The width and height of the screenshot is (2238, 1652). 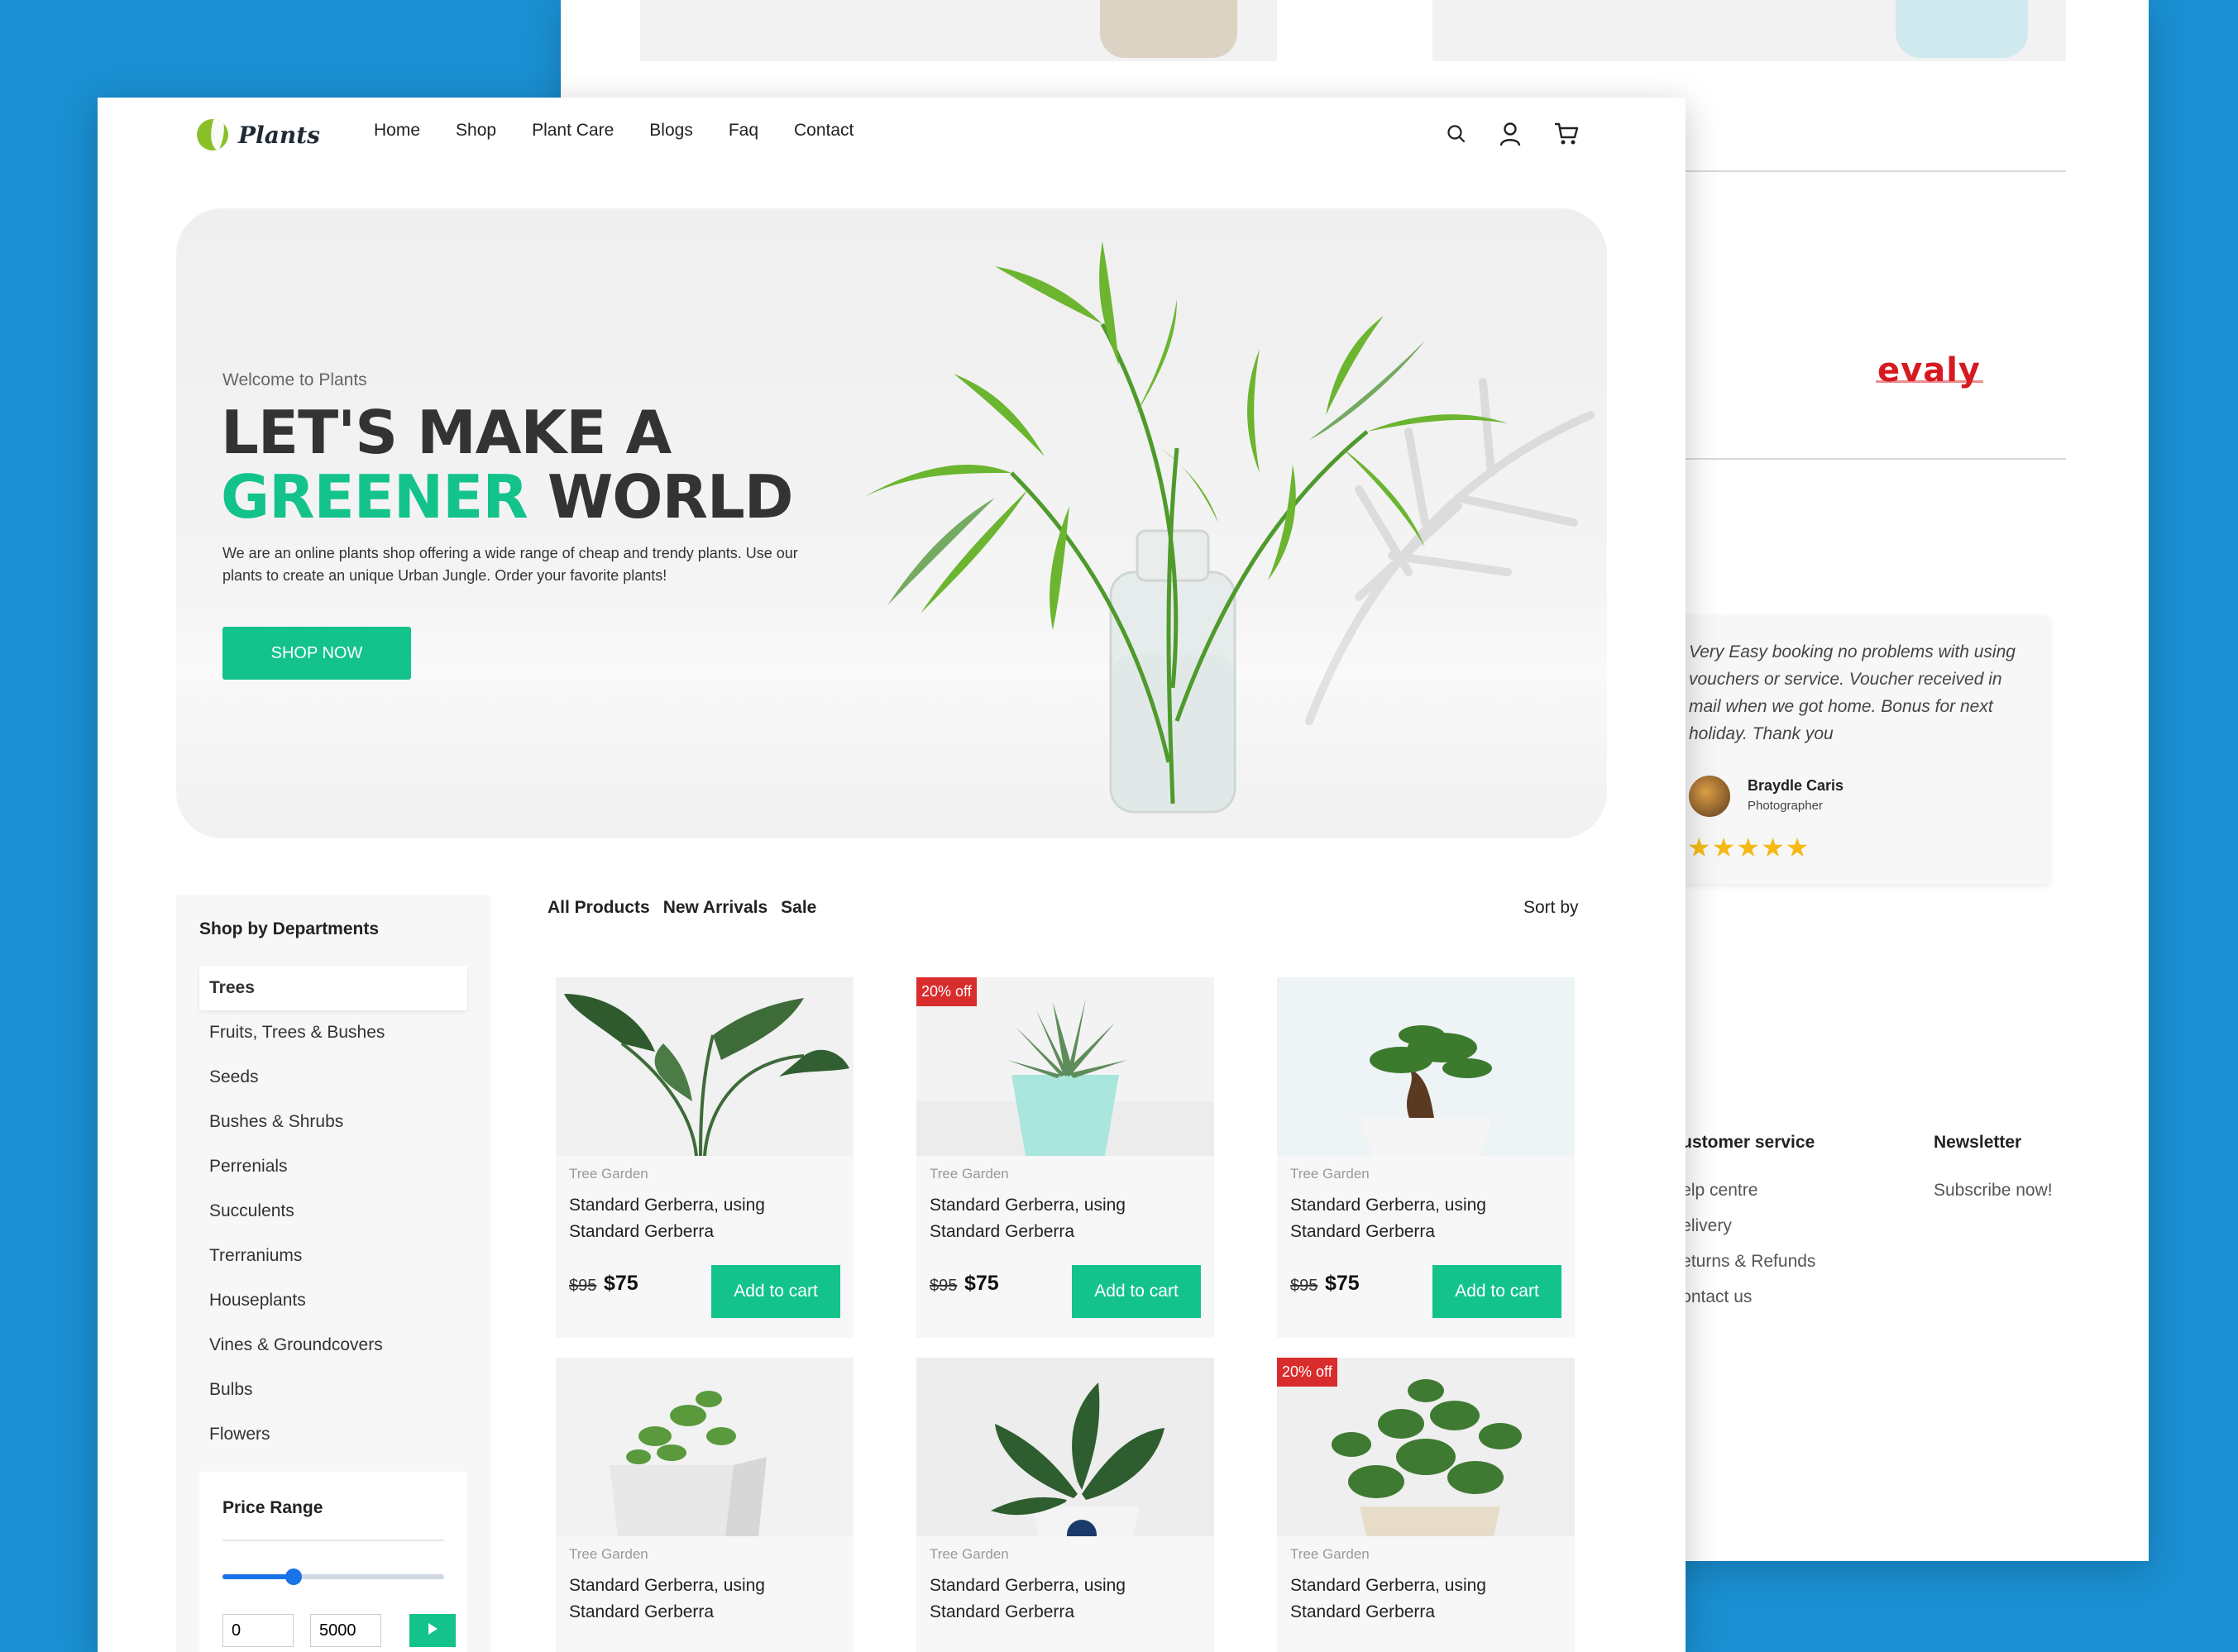 I want to click on nav-contact: Contact, so click(x=824, y=131).